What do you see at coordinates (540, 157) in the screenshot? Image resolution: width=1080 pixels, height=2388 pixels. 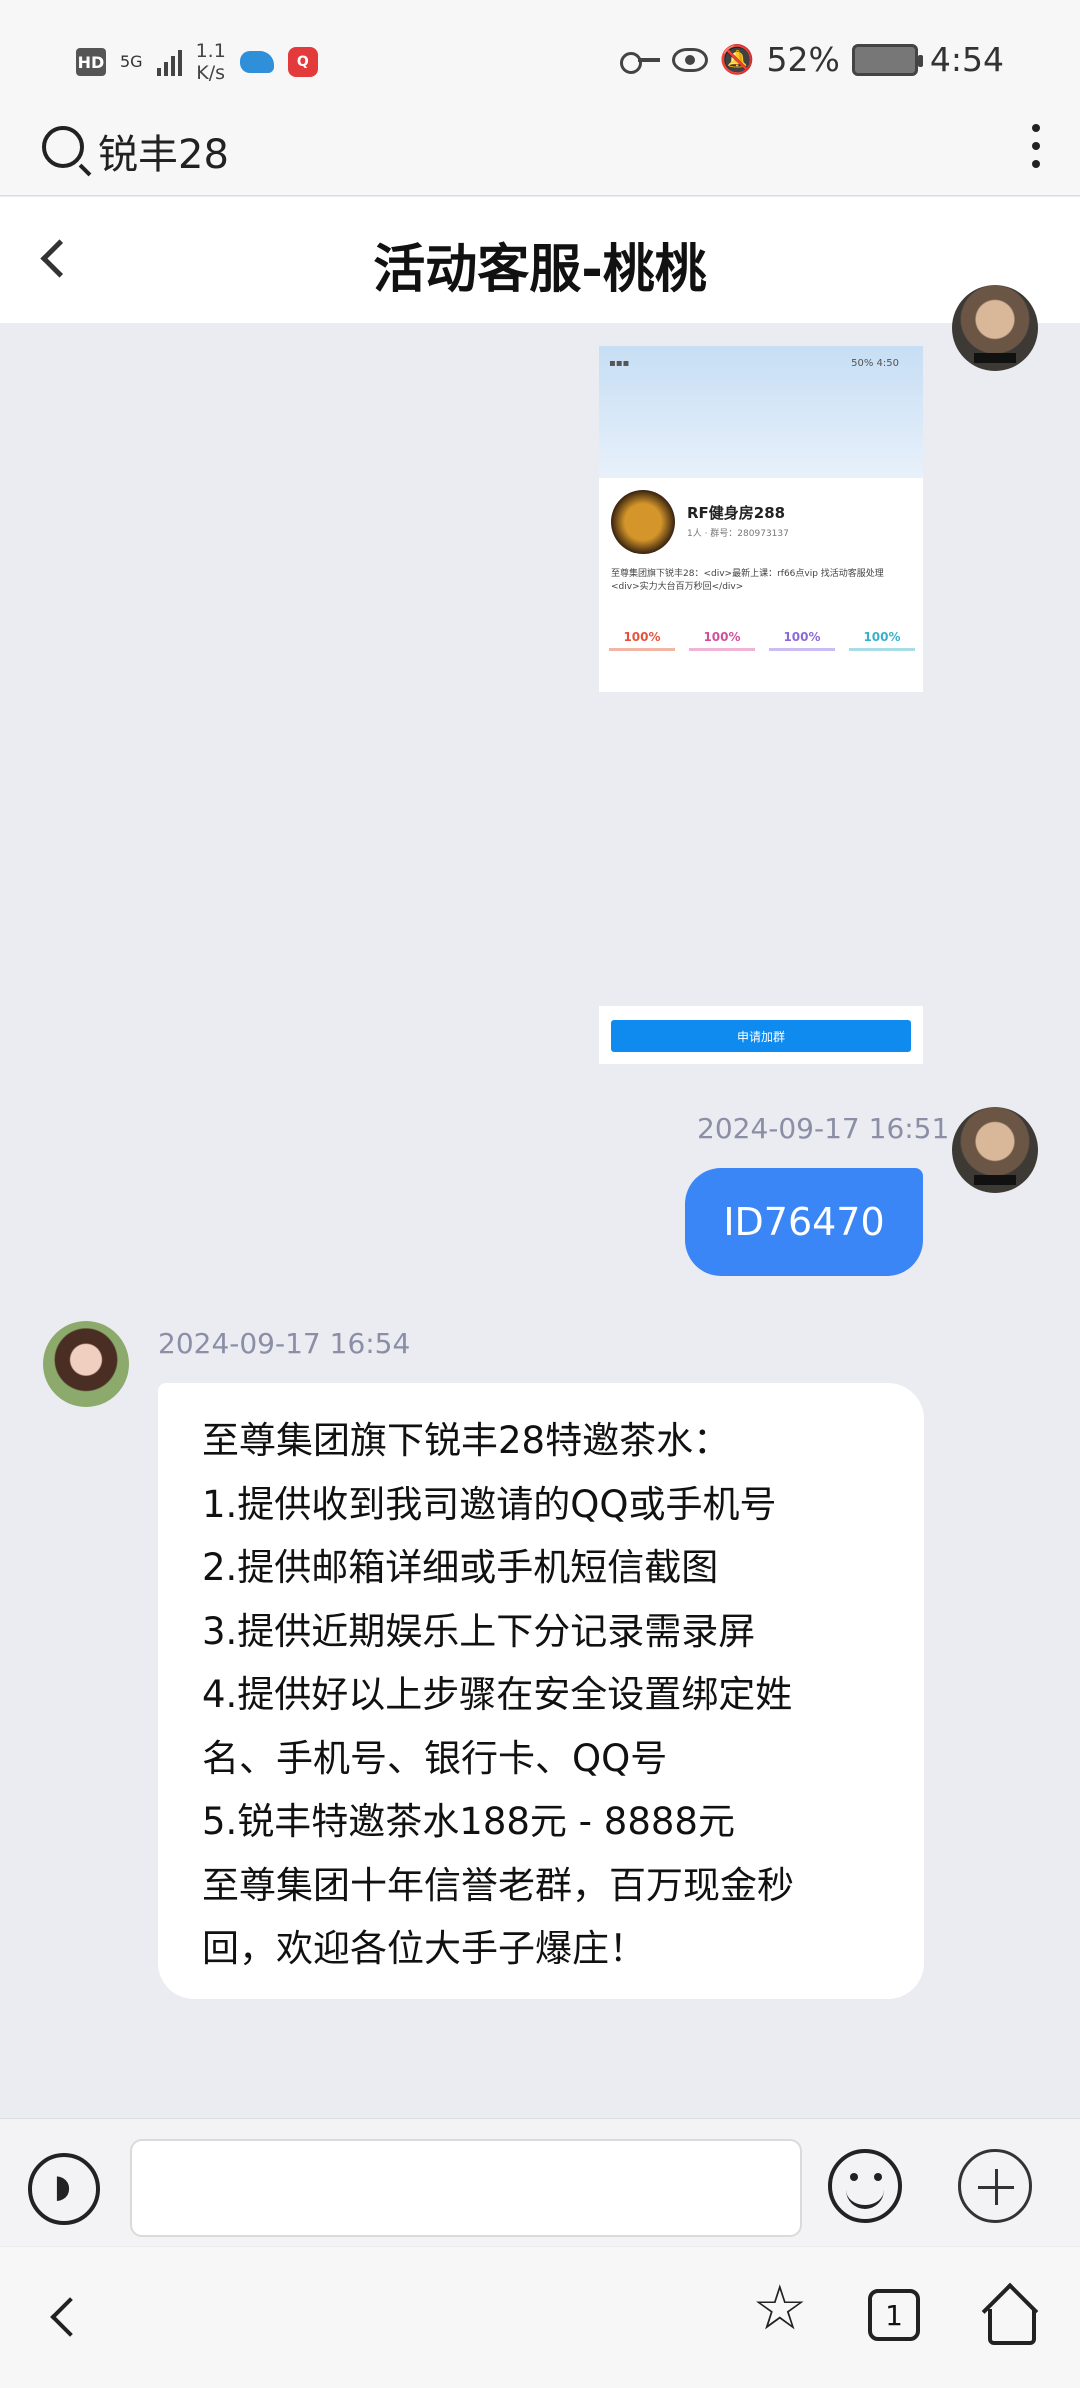 I see `search-bar: 锐丰28` at bounding box center [540, 157].